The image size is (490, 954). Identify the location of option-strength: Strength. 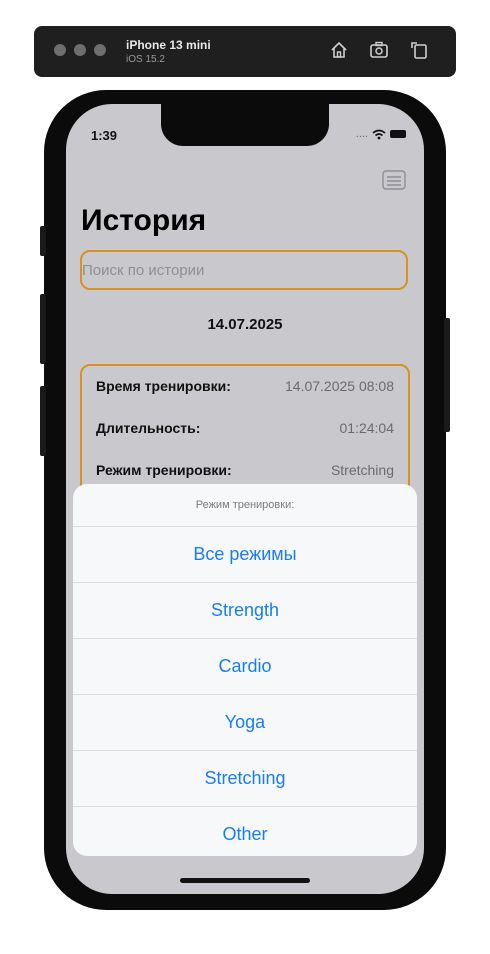
(245, 611).